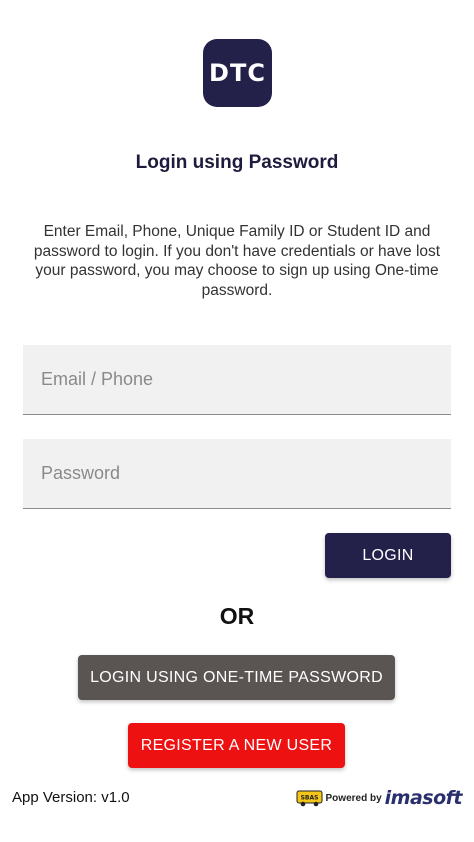 The width and height of the screenshot is (474, 842). What do you see at coordinates (237, 162) in the screenshot?
I see `page-title: Login using Password` at bounding box center [237, 162].